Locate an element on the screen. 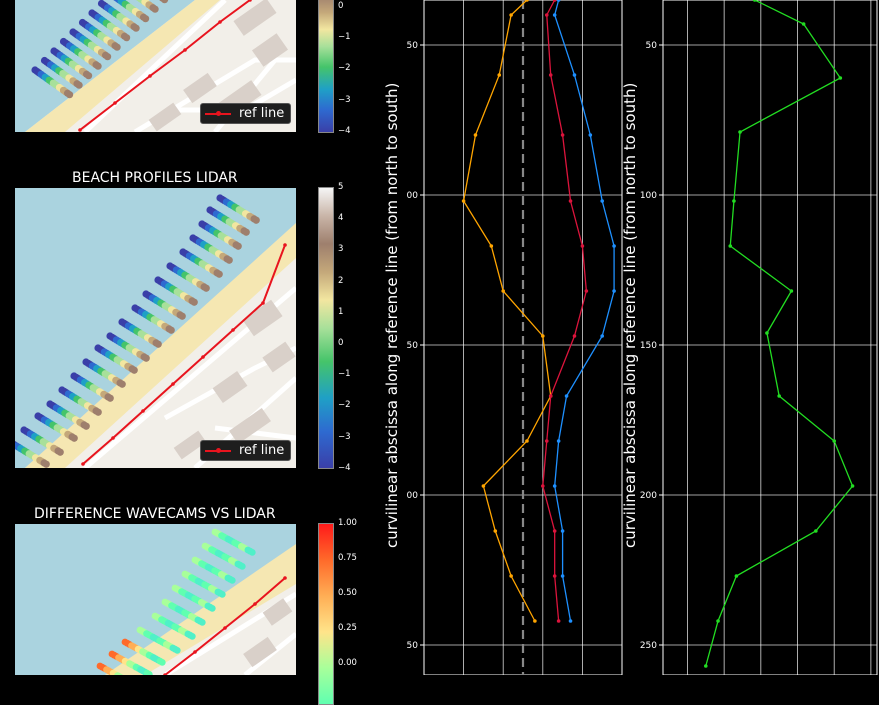 Image resolution: width=879 pixels, height=705 pixels. colorbar-difference-tick: 0.50 is located at coordinates (347, 593).